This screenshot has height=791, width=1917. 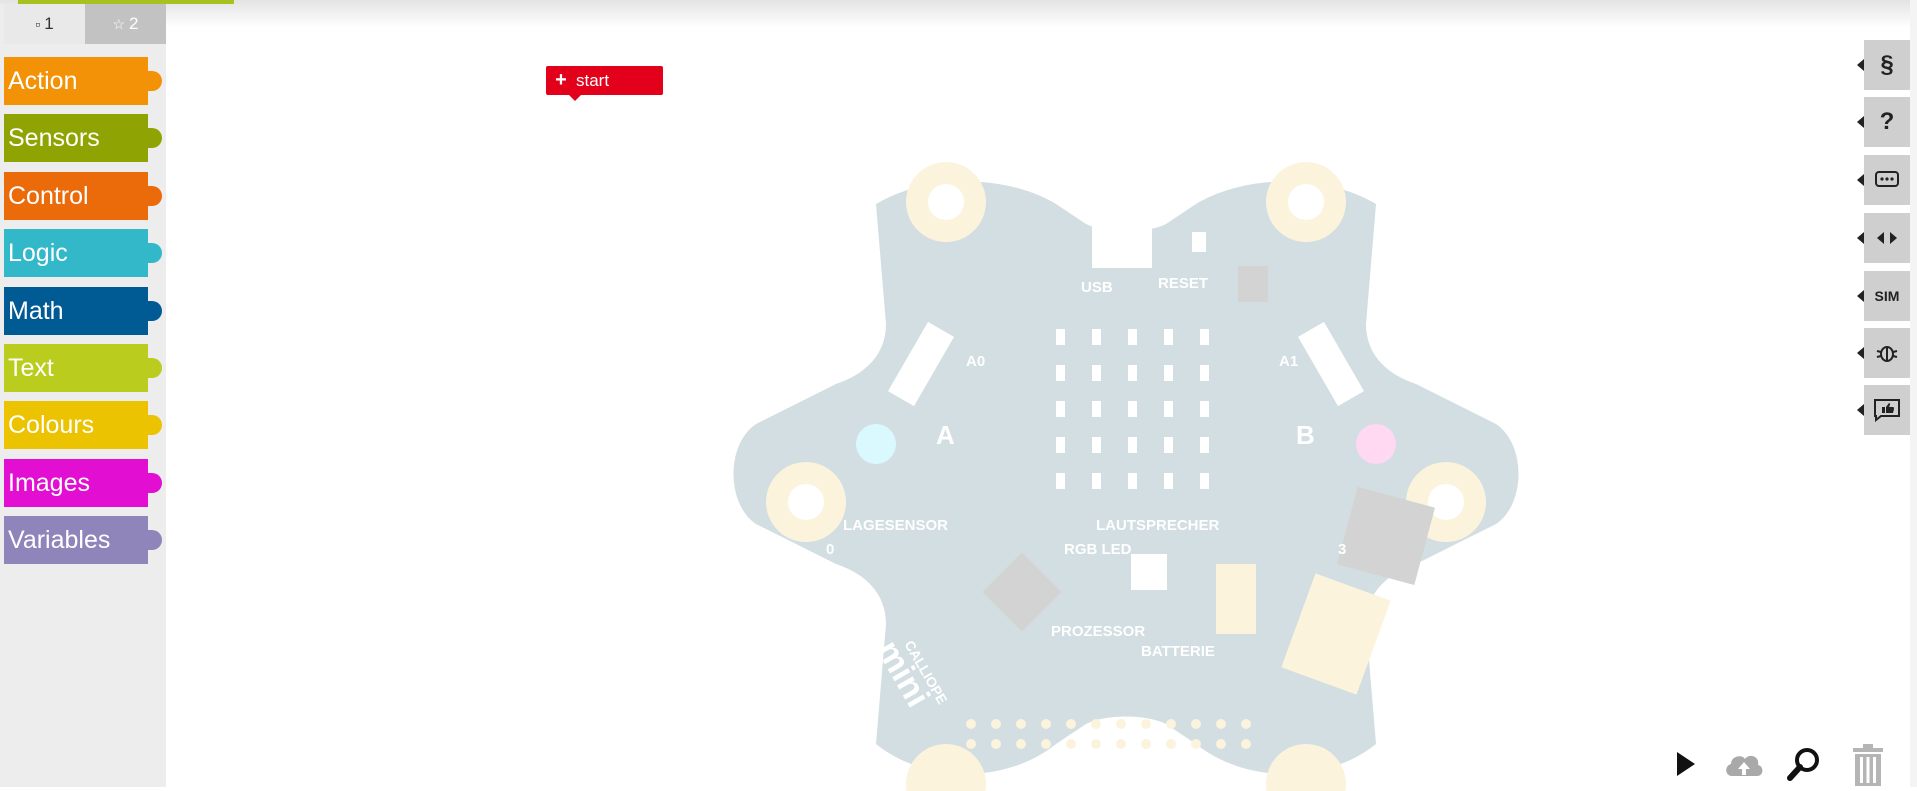 I want to click on board-label-rgb-led: RGB LED, so click(x=1098, y=549).